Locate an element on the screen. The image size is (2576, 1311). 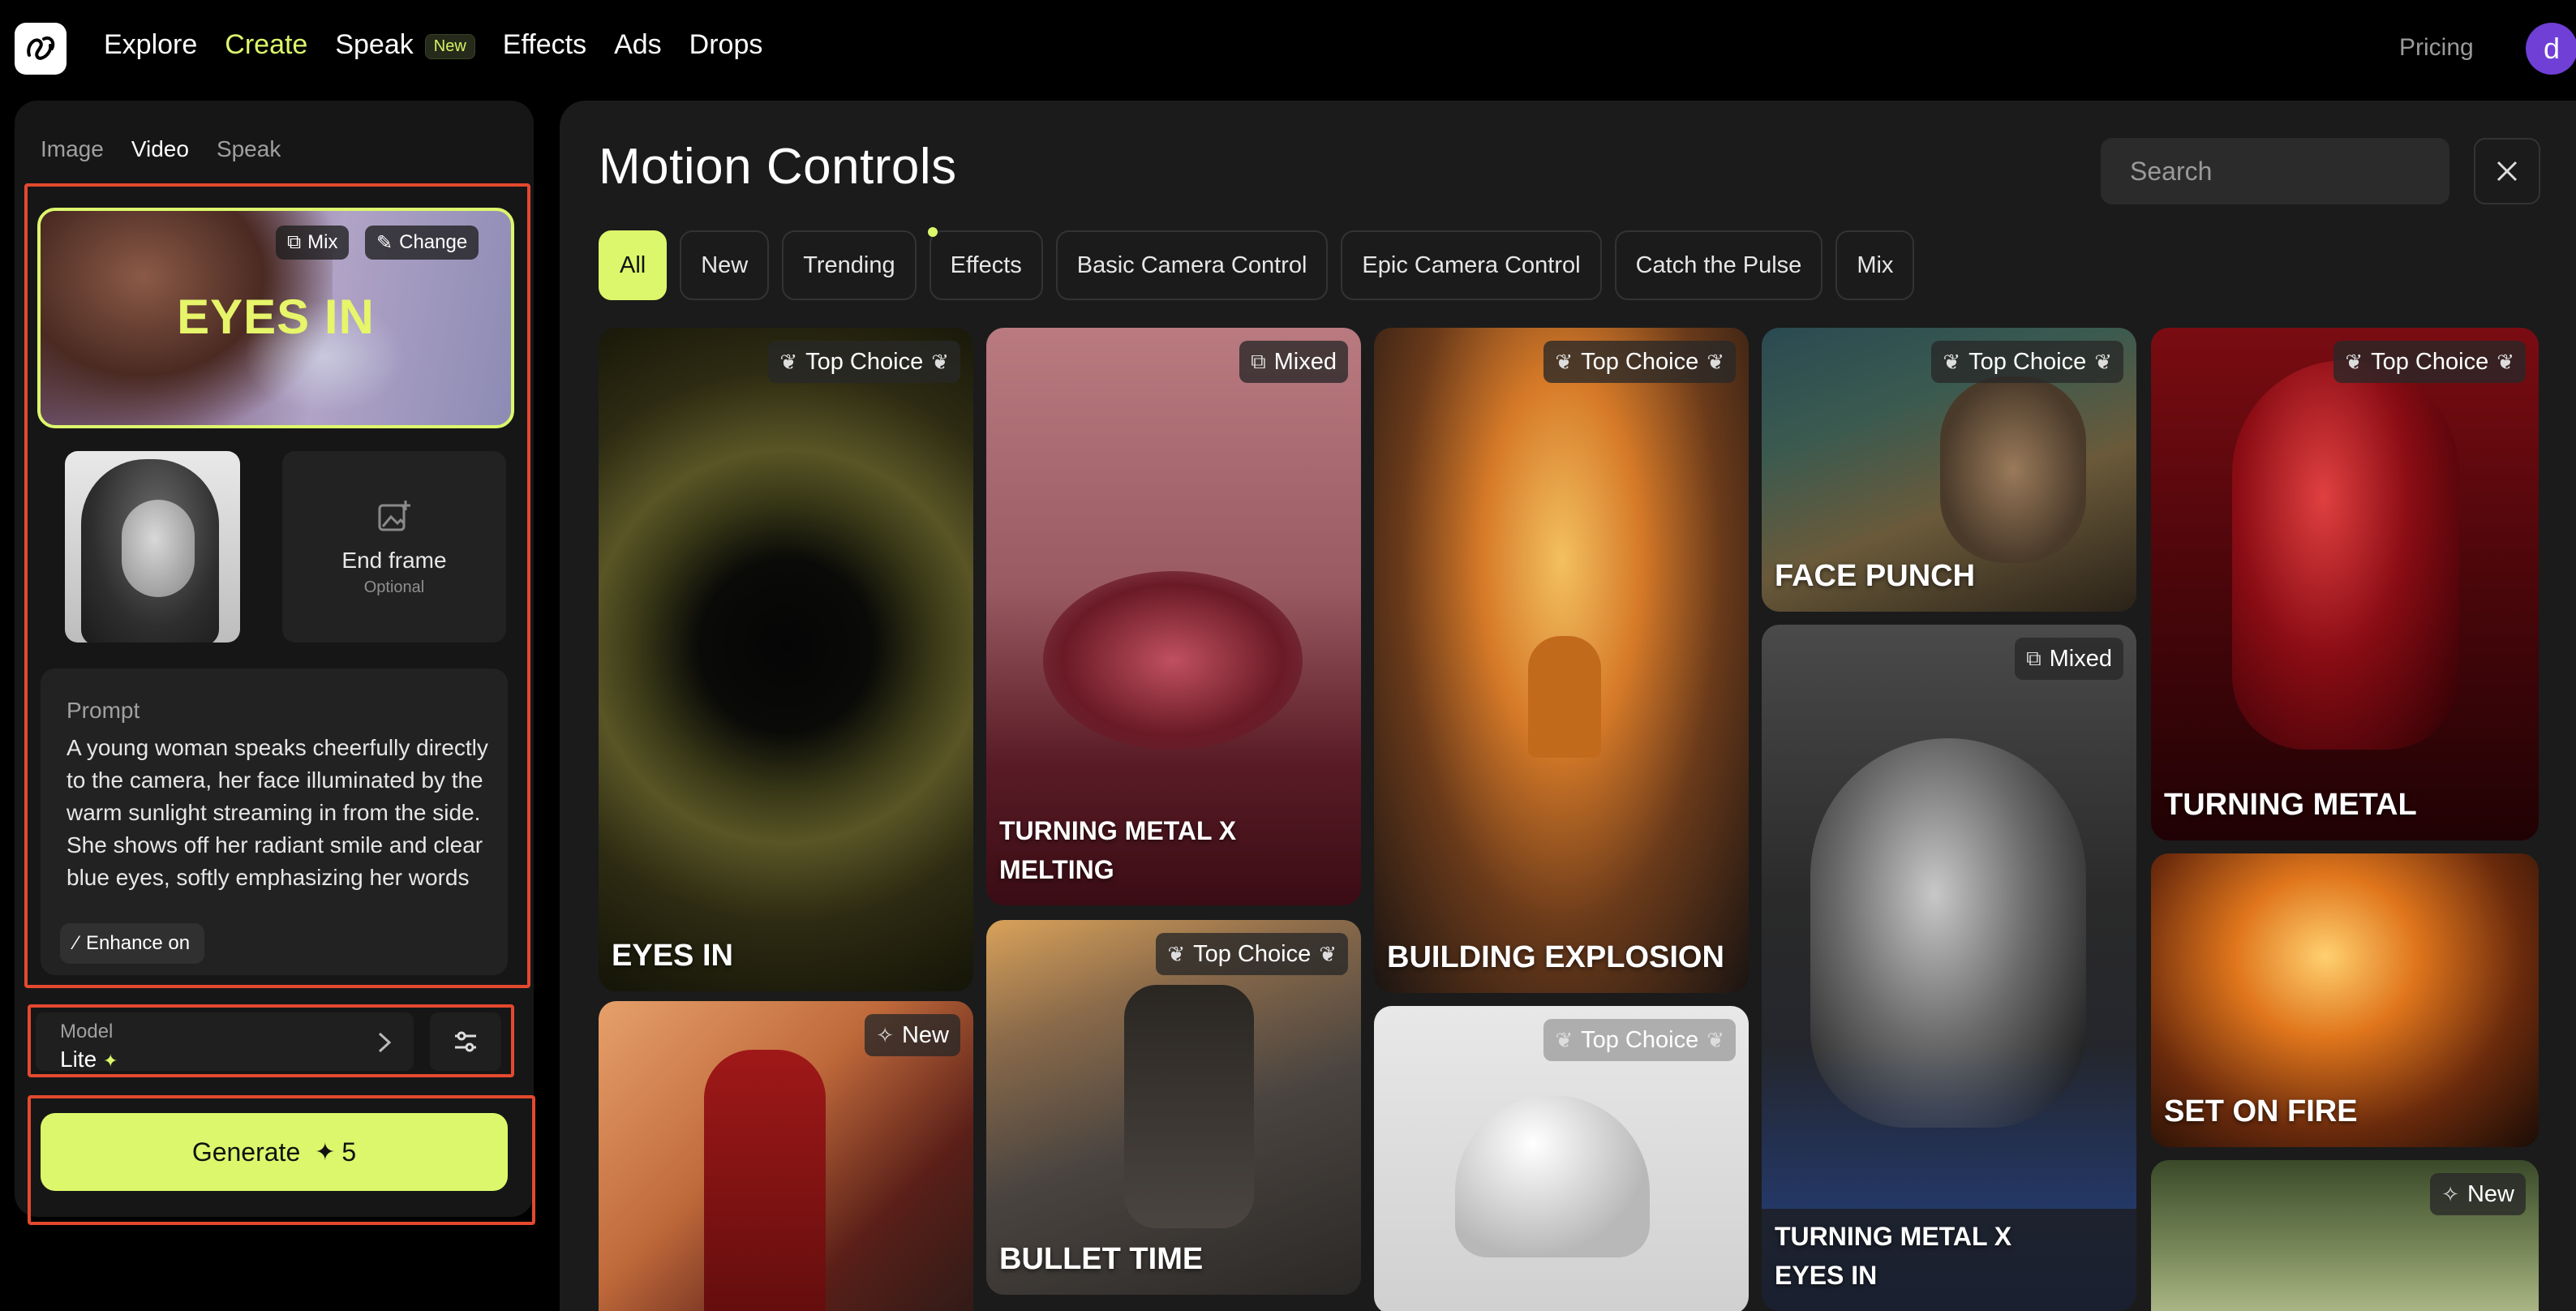
new-badge: New is located at coordinates (449, 46).